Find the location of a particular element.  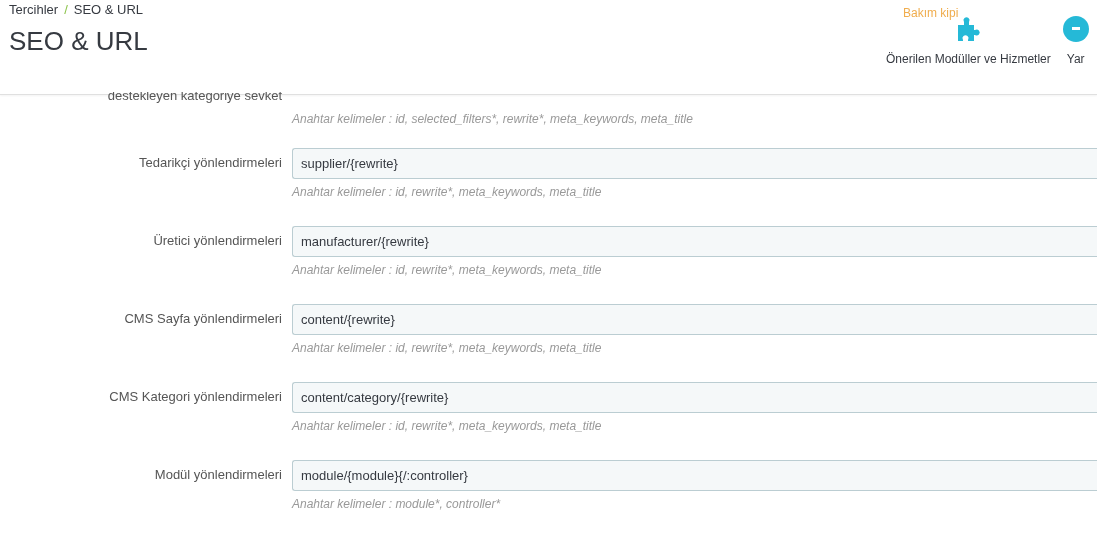

input-field: manufacturer/{rewrite} is located at coordinates (694, 241).